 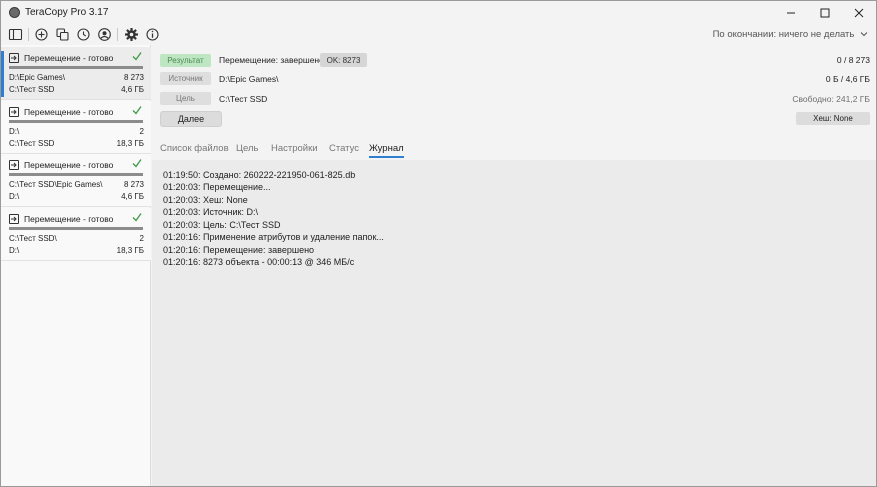 What do you see at coordinates (294, 148) in the screenshot?
I see `tab-settings: Настройки` at bounding box center [294, 148].